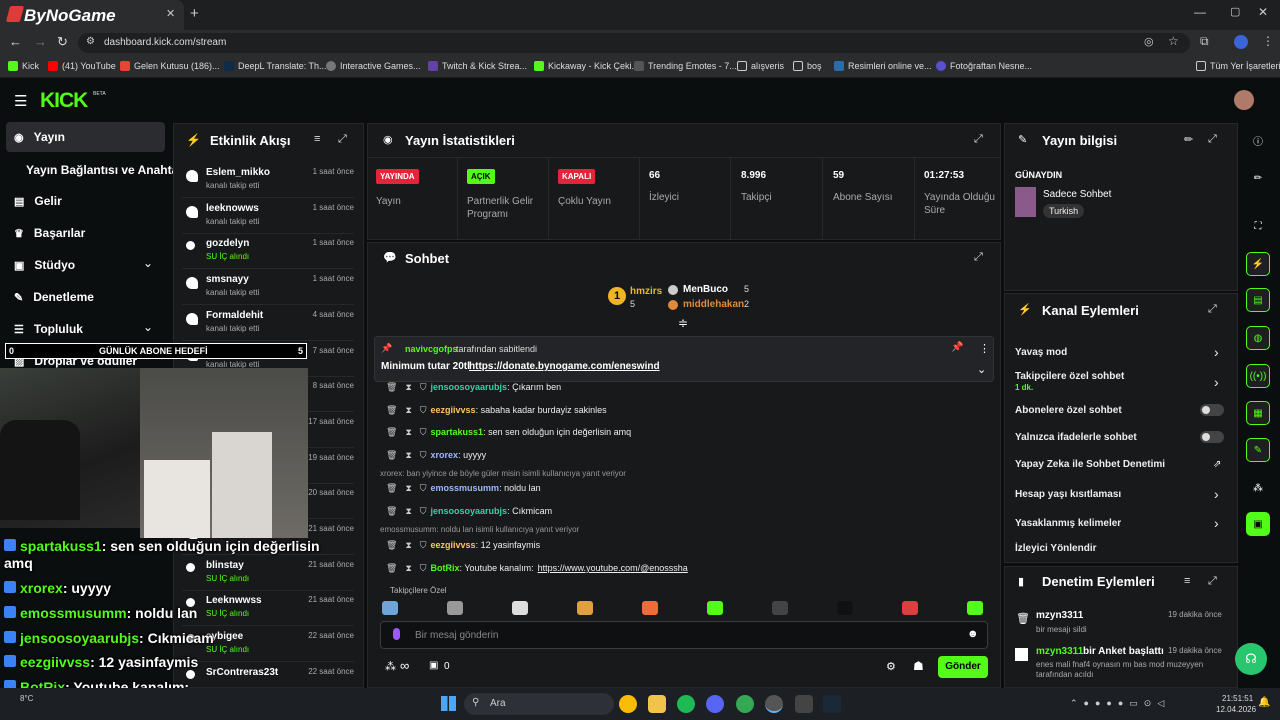 The width and height of the screenshot is (1280, 720). I want to click on slow-mode-row: Yavaş mod, so click(1041, 352).